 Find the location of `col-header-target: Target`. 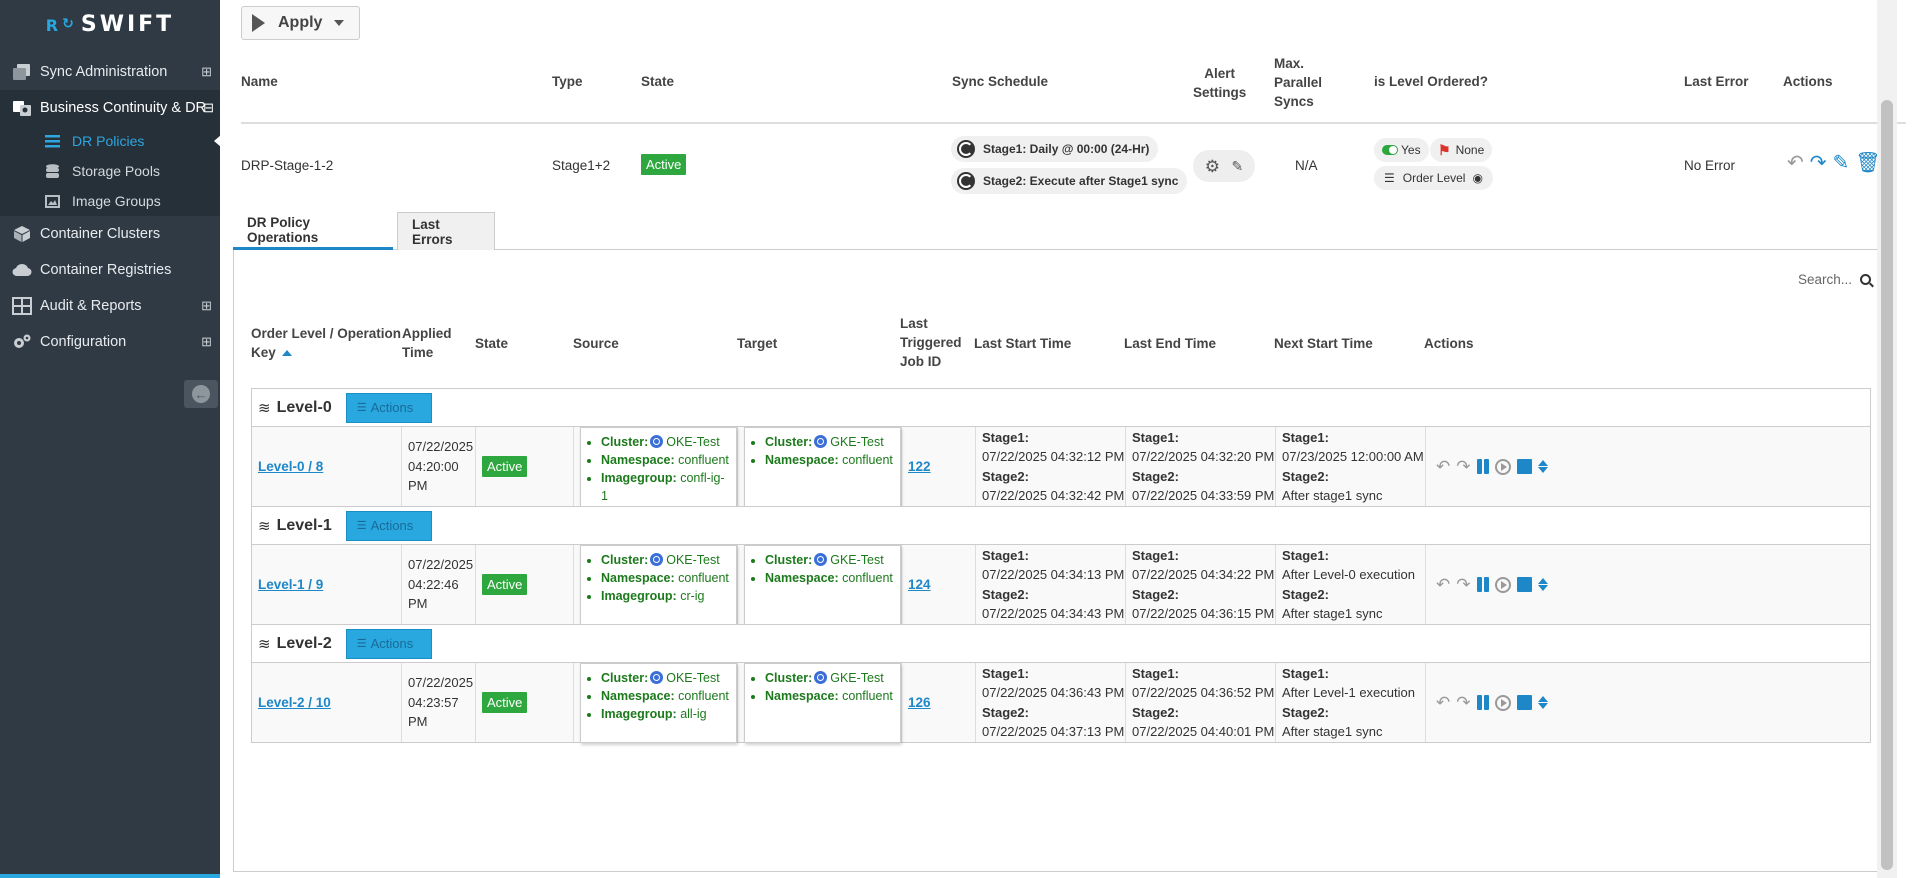

col-header-target: Target is located at coordinates (757, 343).